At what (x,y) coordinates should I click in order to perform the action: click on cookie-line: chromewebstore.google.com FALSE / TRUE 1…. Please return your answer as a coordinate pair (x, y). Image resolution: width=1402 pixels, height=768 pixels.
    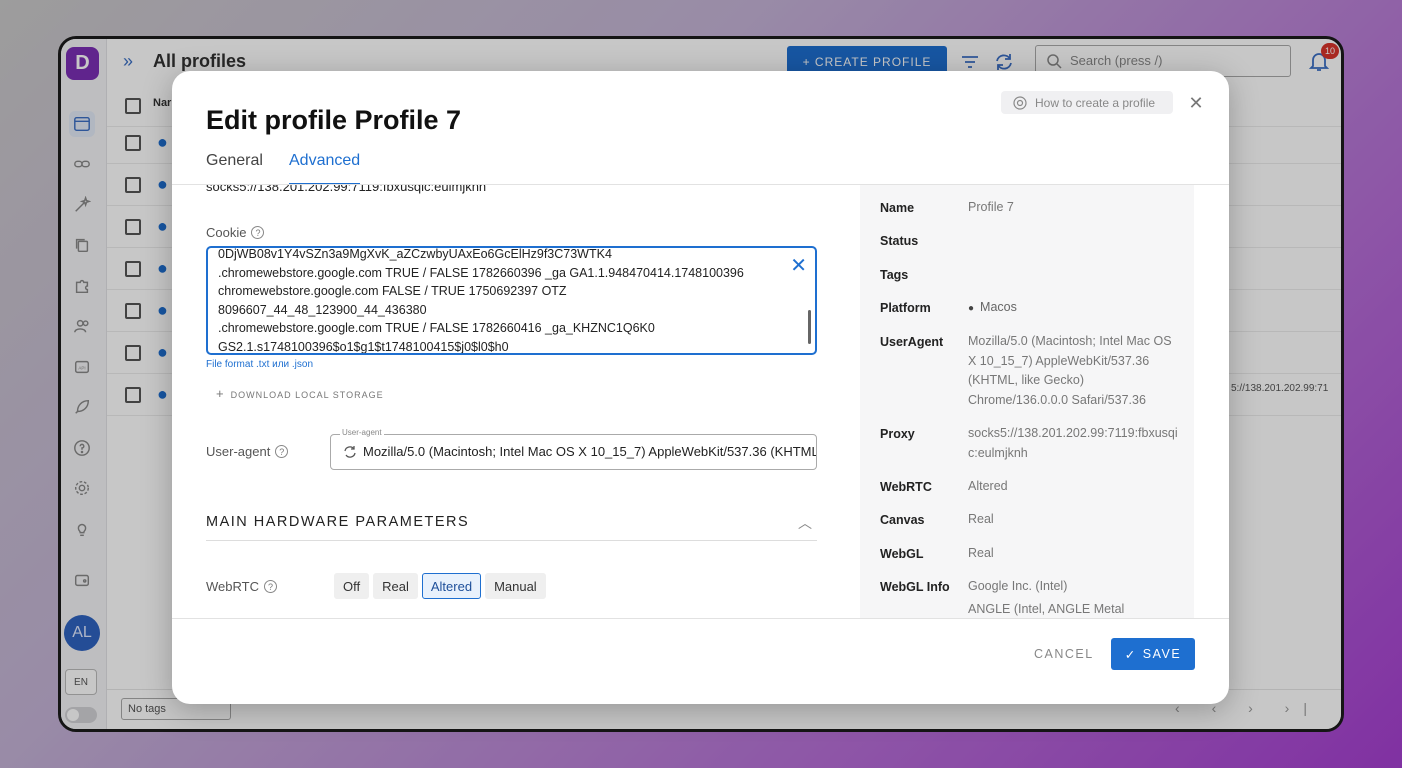
    Looking at the image, I should click on (392, 291).